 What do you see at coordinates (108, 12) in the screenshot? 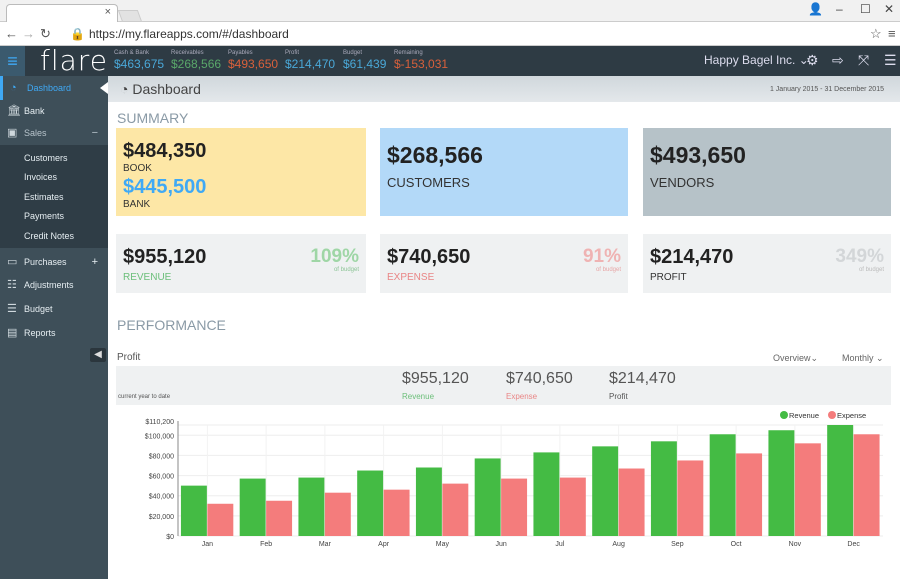
I see `close-tab-icon: ×` at bounding box center [108, 12].